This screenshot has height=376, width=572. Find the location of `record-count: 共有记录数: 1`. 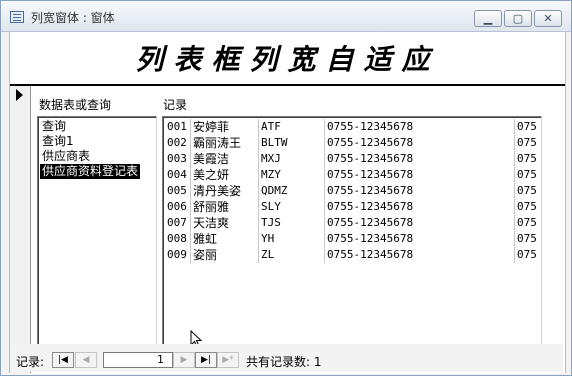

record-count: 共有记录数: 1 is located at coordinates (284, 362).